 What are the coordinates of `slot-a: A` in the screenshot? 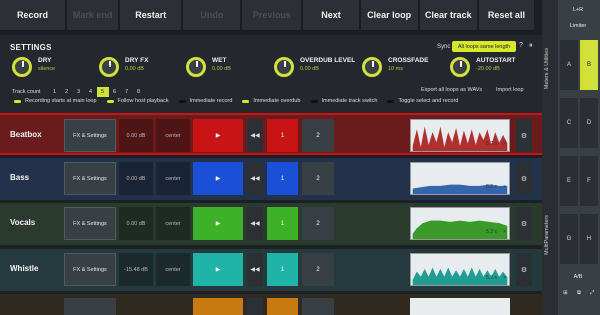 It's located at (569, 65).